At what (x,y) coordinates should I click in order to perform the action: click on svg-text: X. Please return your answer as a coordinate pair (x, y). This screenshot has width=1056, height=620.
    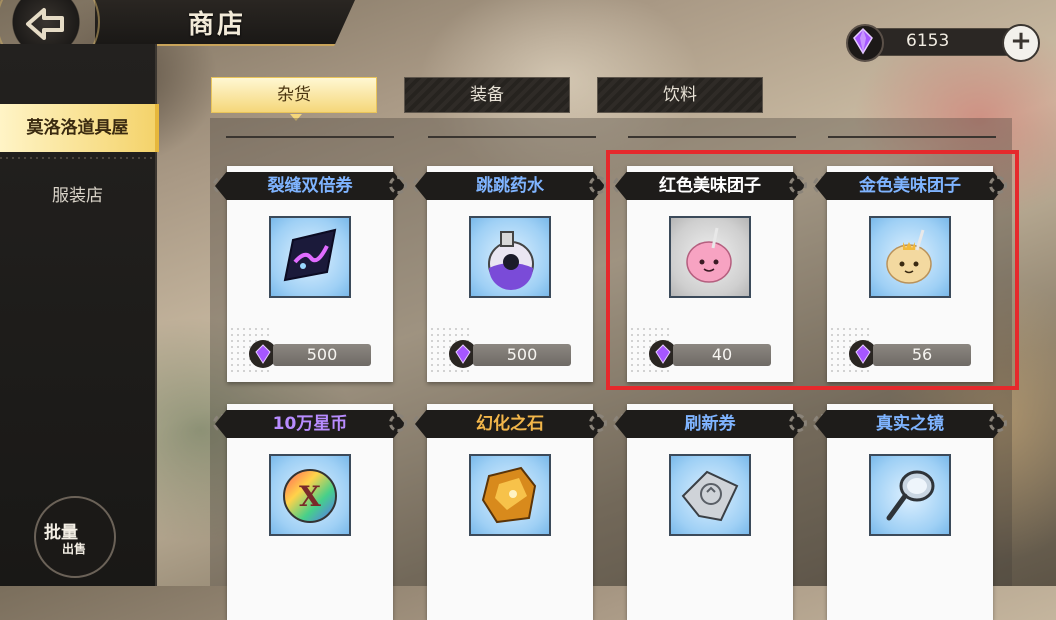
    Looking at the image, I should click on (310, 496).